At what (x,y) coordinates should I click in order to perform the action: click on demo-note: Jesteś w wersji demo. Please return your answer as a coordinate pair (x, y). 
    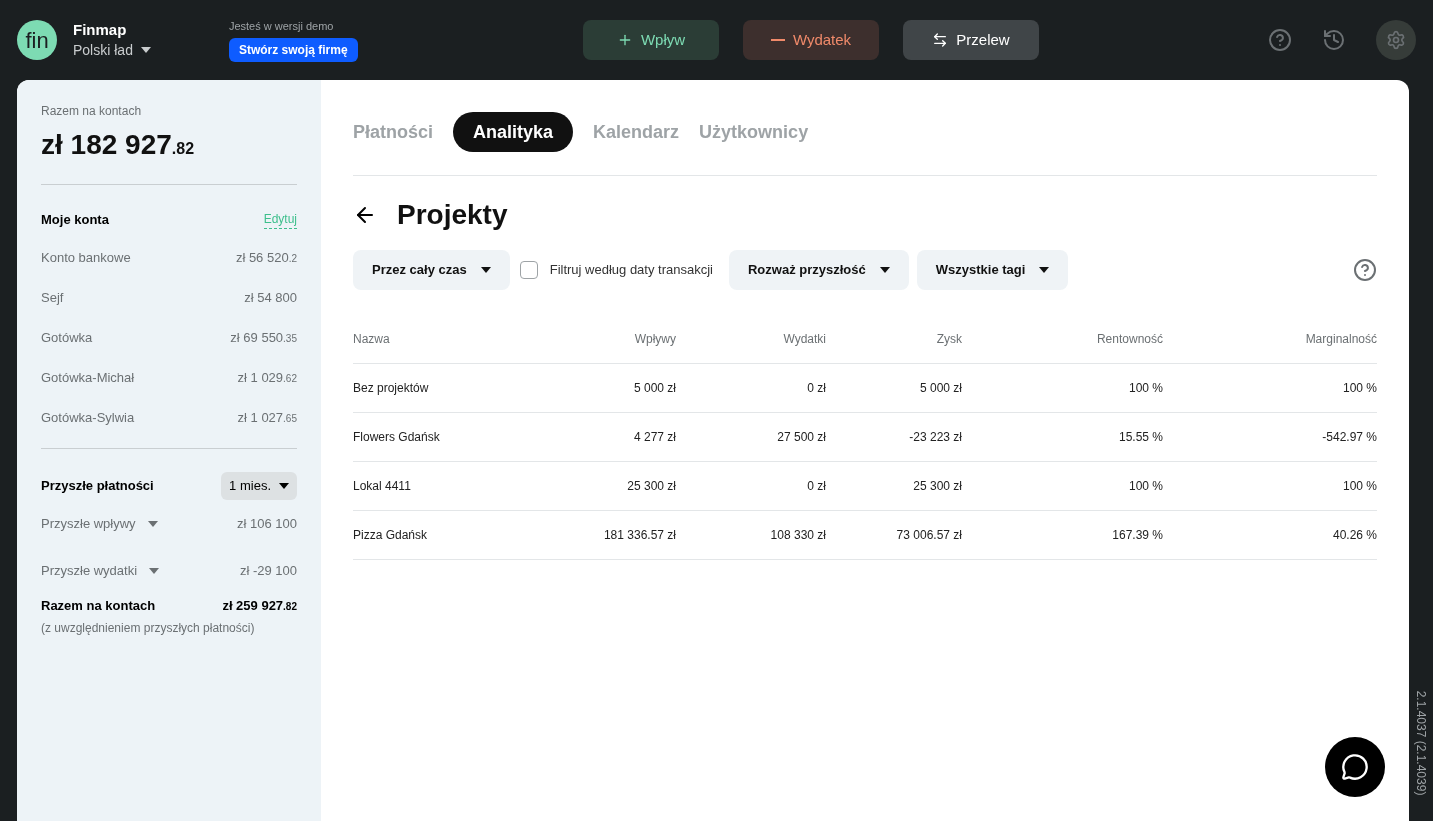
    Looking at the image, I should click on (281, 26).